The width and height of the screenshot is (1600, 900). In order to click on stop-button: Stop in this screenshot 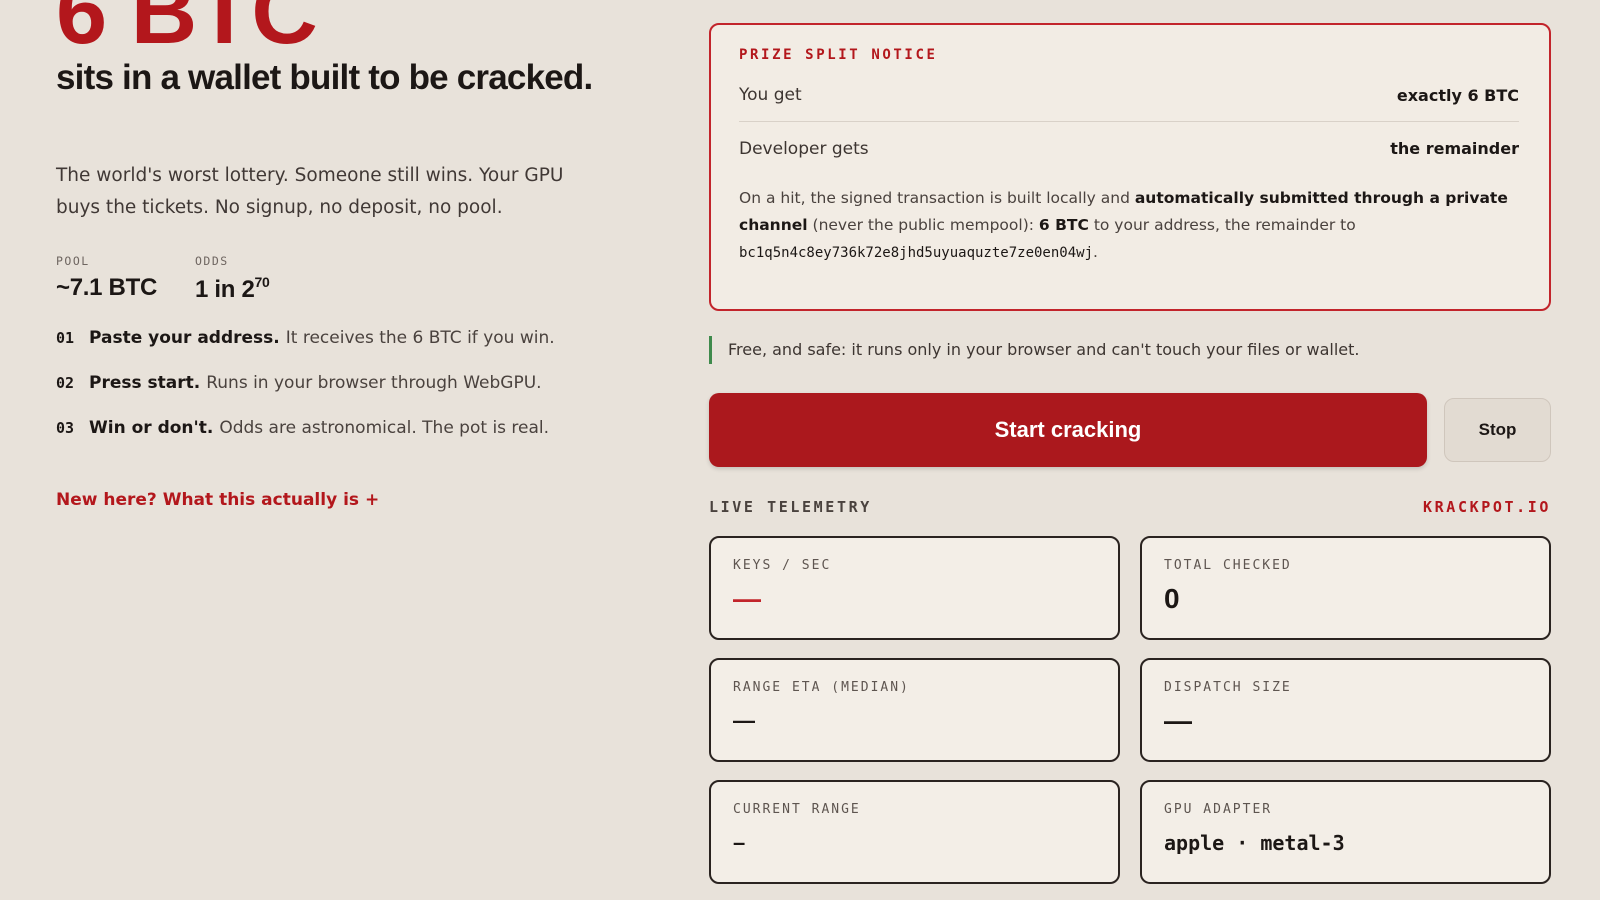, I will do `click(1497, 430)`.